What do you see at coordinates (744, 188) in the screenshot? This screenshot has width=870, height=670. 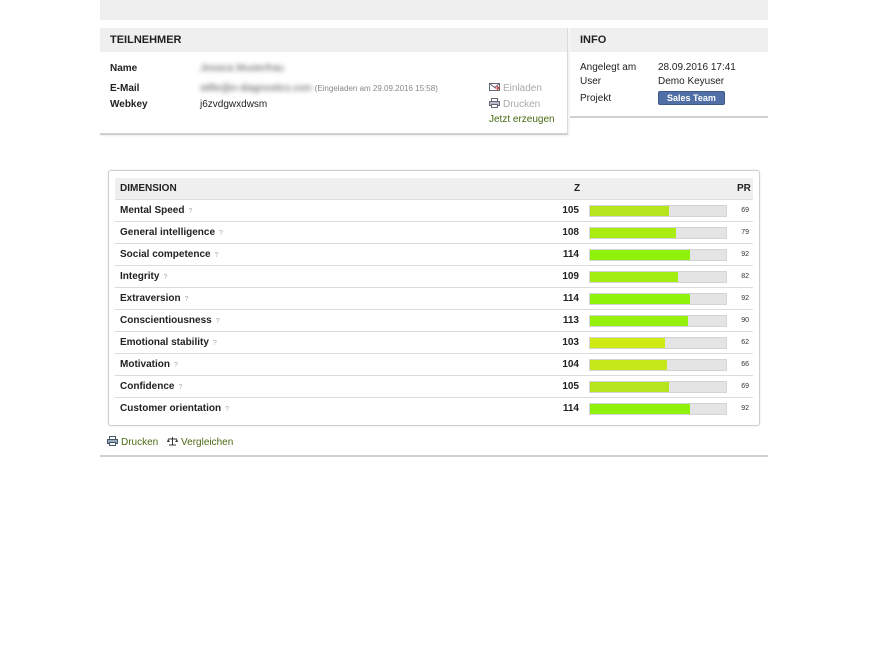 I see `col-pr-header: PR` at bounding box center [744, 188].